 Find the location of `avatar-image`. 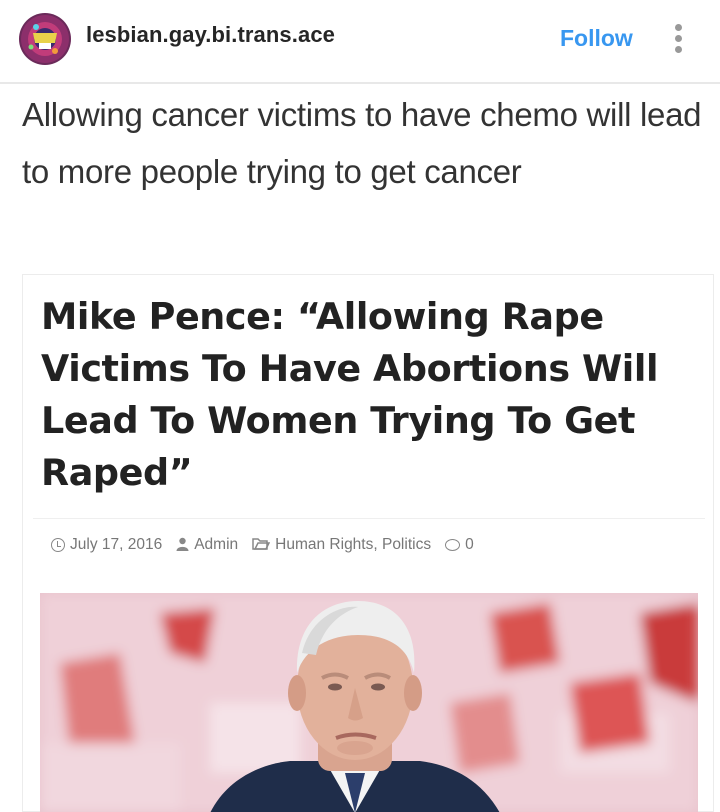

avatar-image is located at coordinates (45, 39).